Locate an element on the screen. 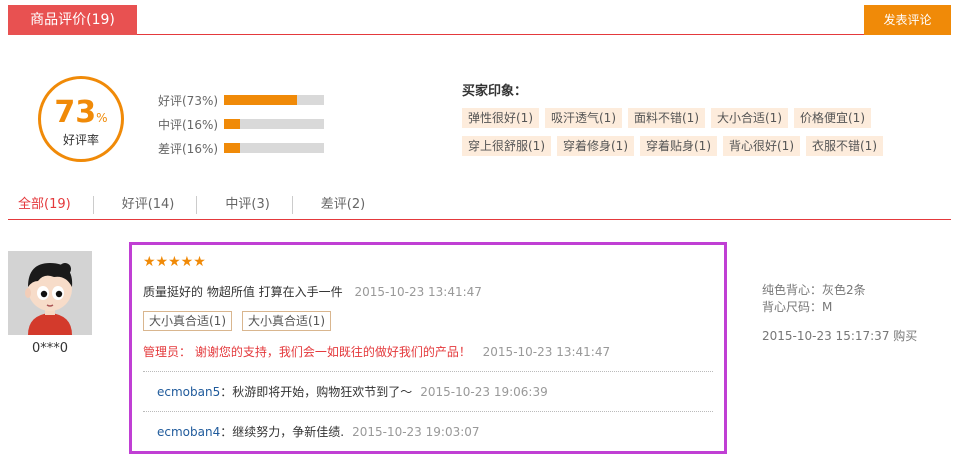  rating-bar-good: 好评(73%) is located at coordinates (241, 100).